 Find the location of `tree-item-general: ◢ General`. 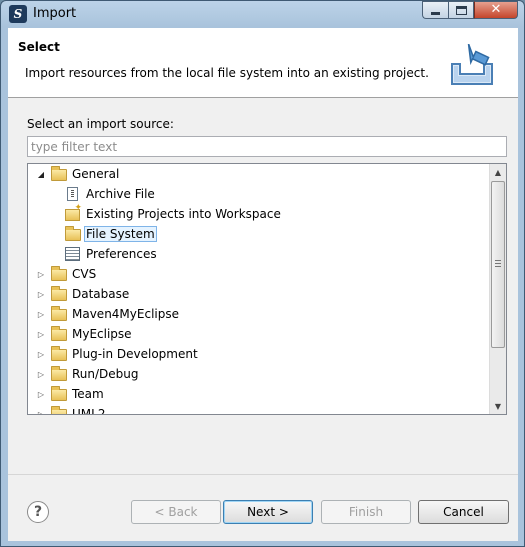

tree-item-general: ◢ General is located at coordinates (78, 174).